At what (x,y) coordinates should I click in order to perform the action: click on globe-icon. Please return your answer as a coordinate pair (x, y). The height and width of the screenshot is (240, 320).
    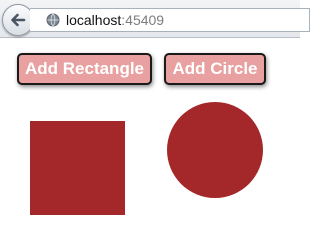
    Looking at the image, I should click on (53, 20).